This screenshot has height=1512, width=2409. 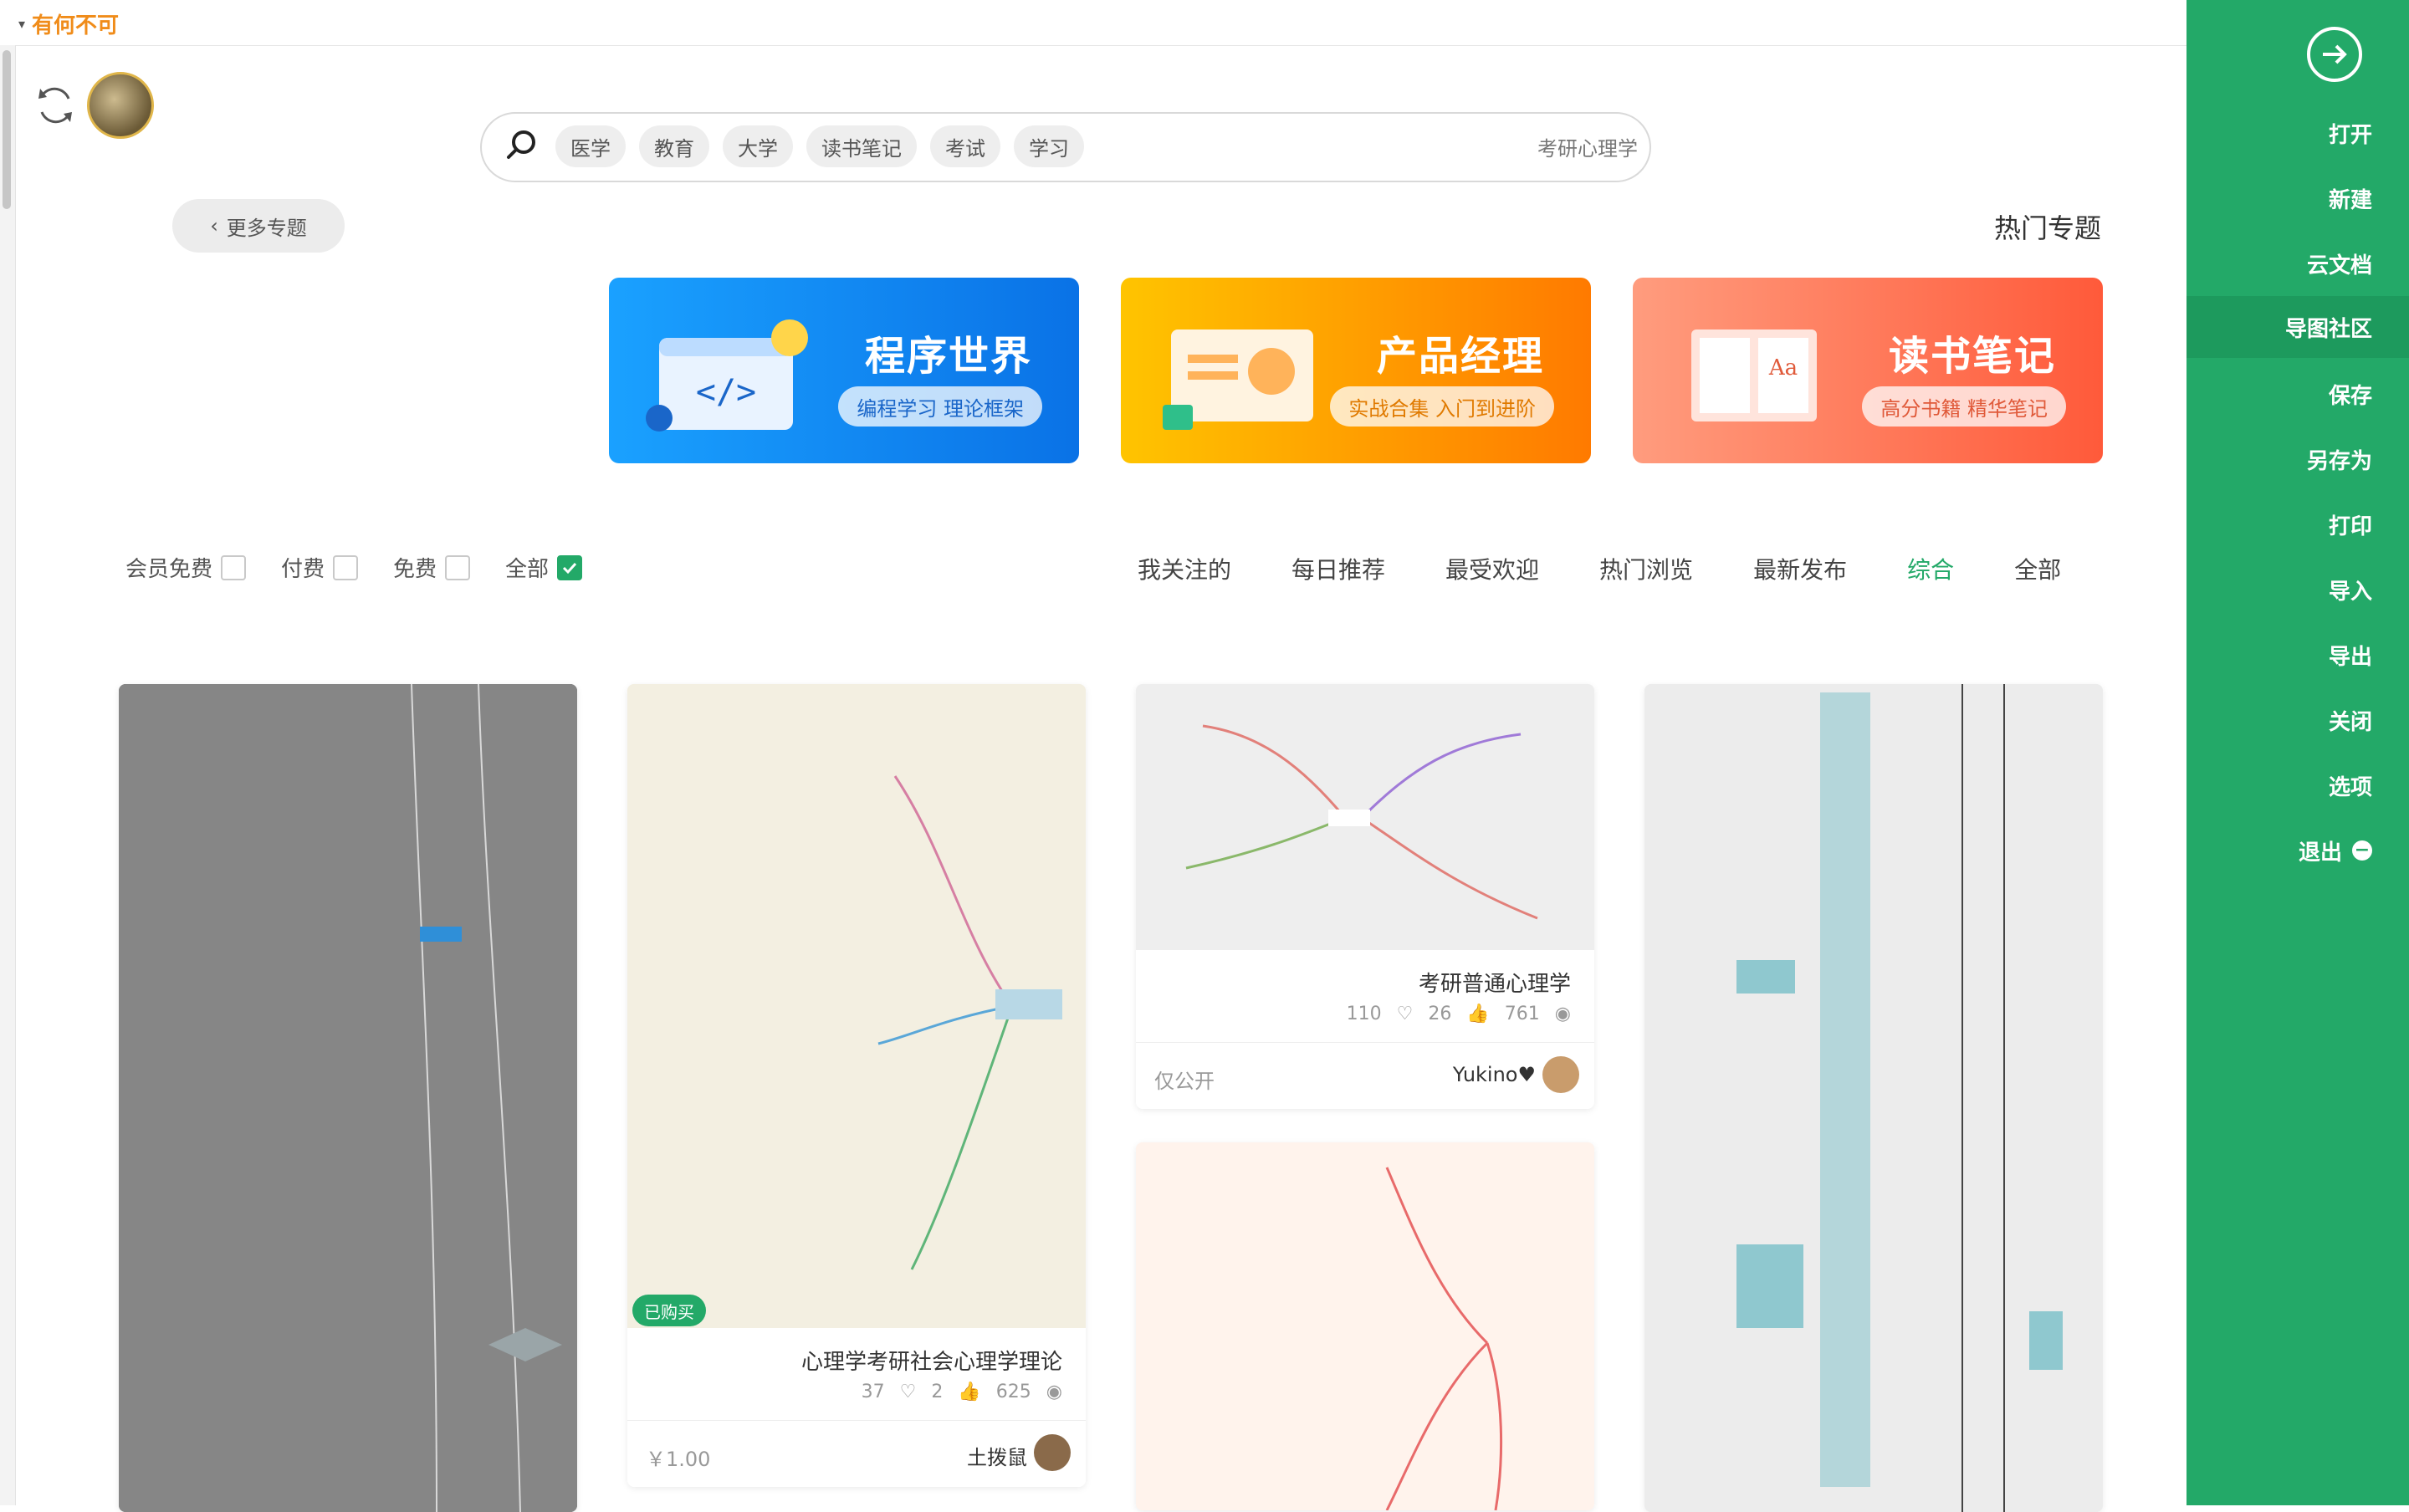 What do you see at coordinates (948, 356) in the screenshot?
I see `banner-title: 程序世界` at bounding box center [948, 356].